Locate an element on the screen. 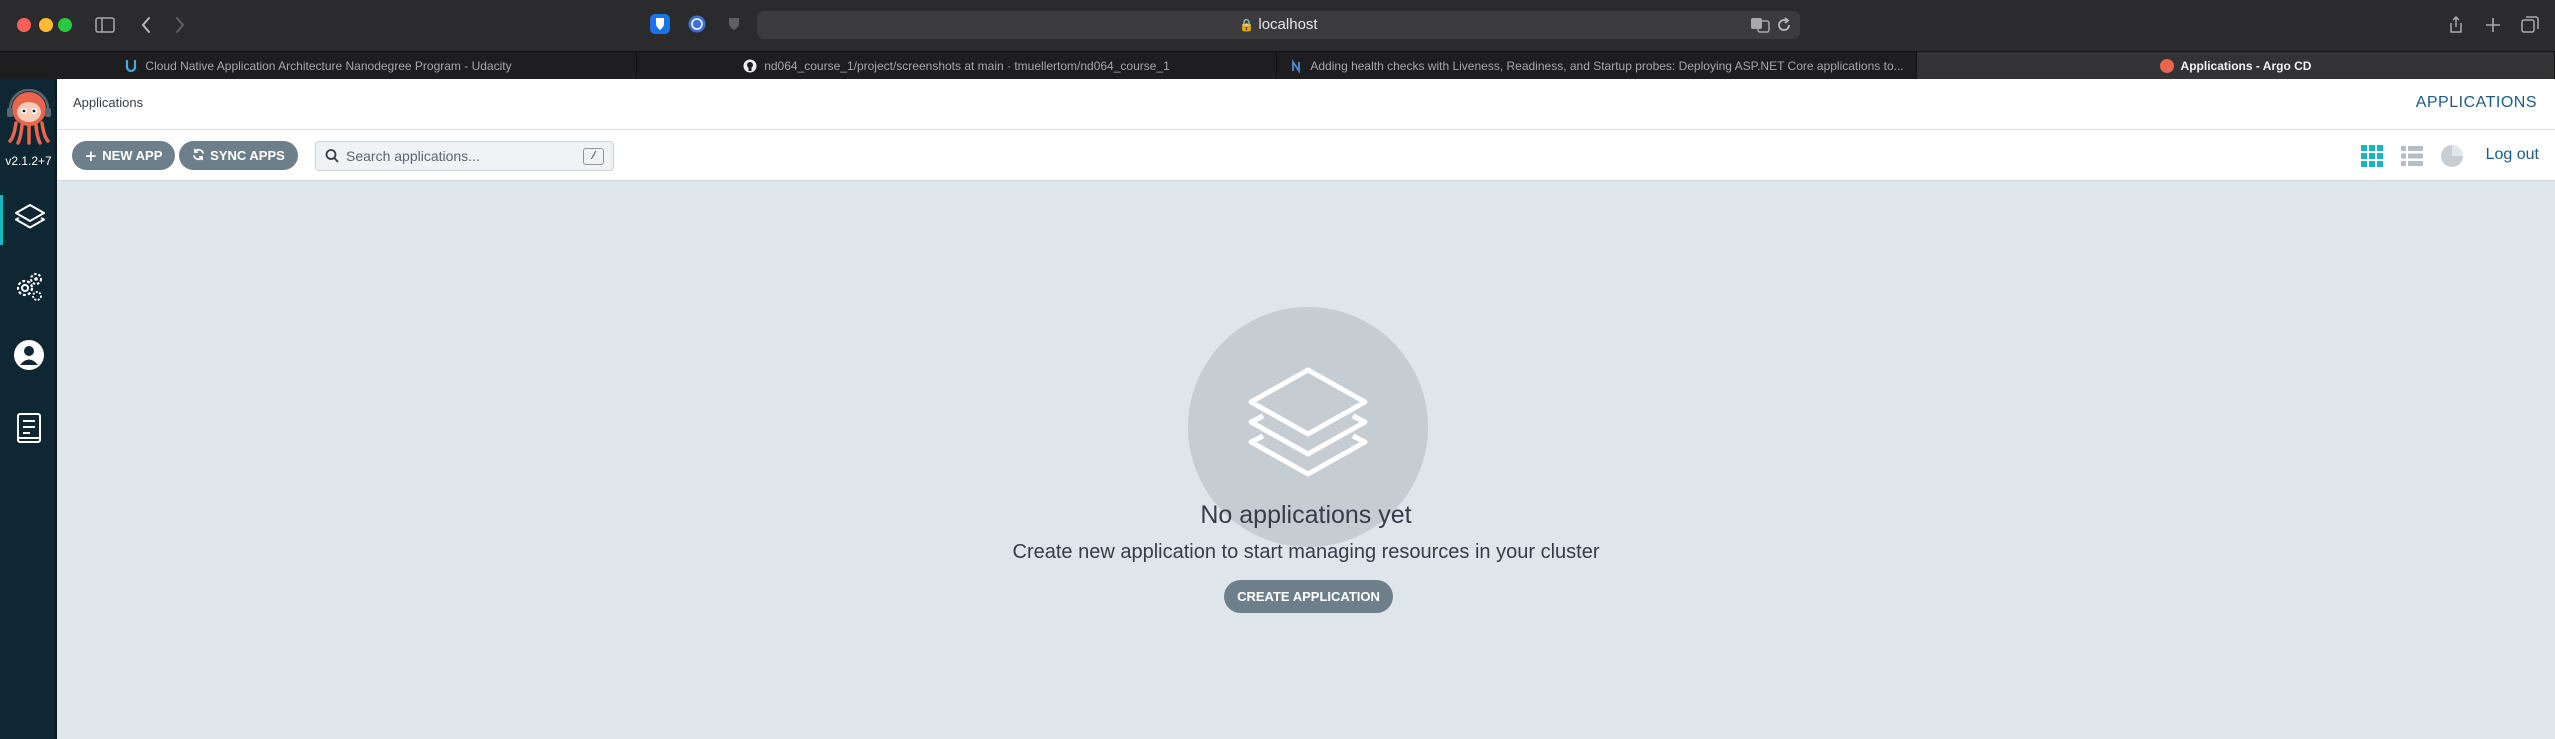  extension-circle-icon is located at coordinates (697, 24).